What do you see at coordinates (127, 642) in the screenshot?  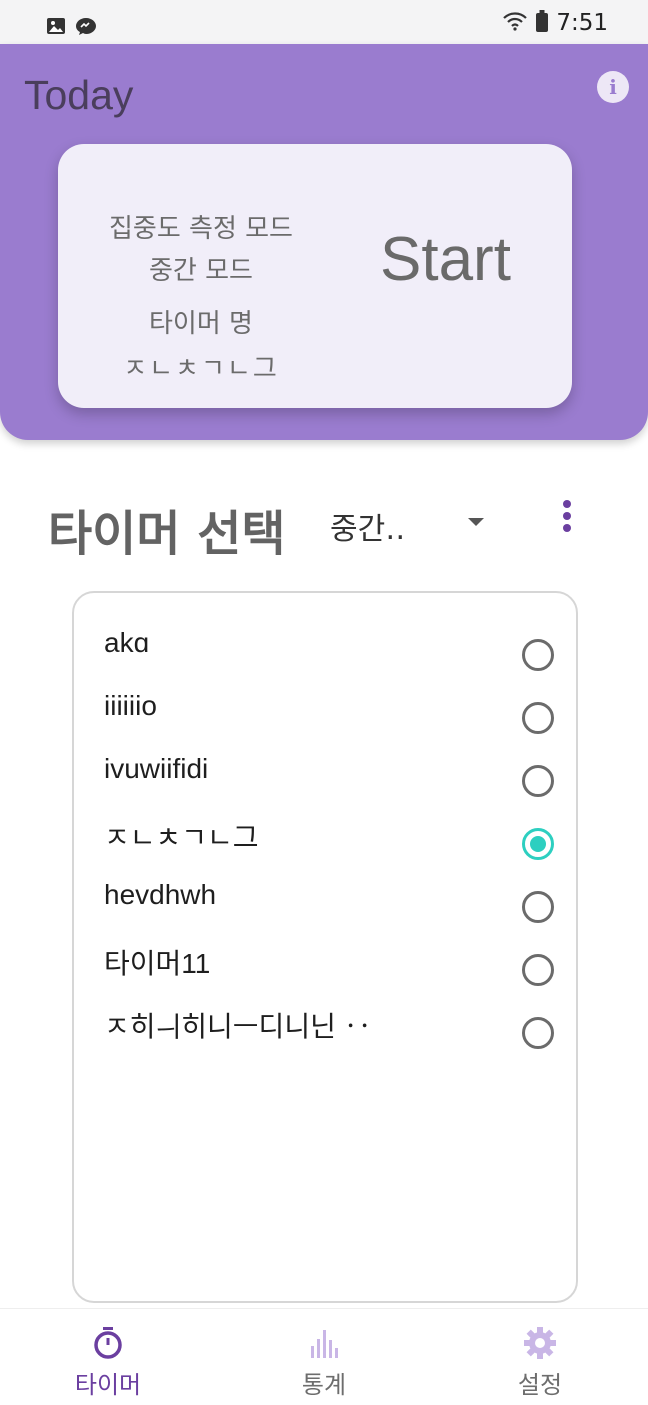 I see `timer-item-label: akɑ` at bounding box center [127, 642].